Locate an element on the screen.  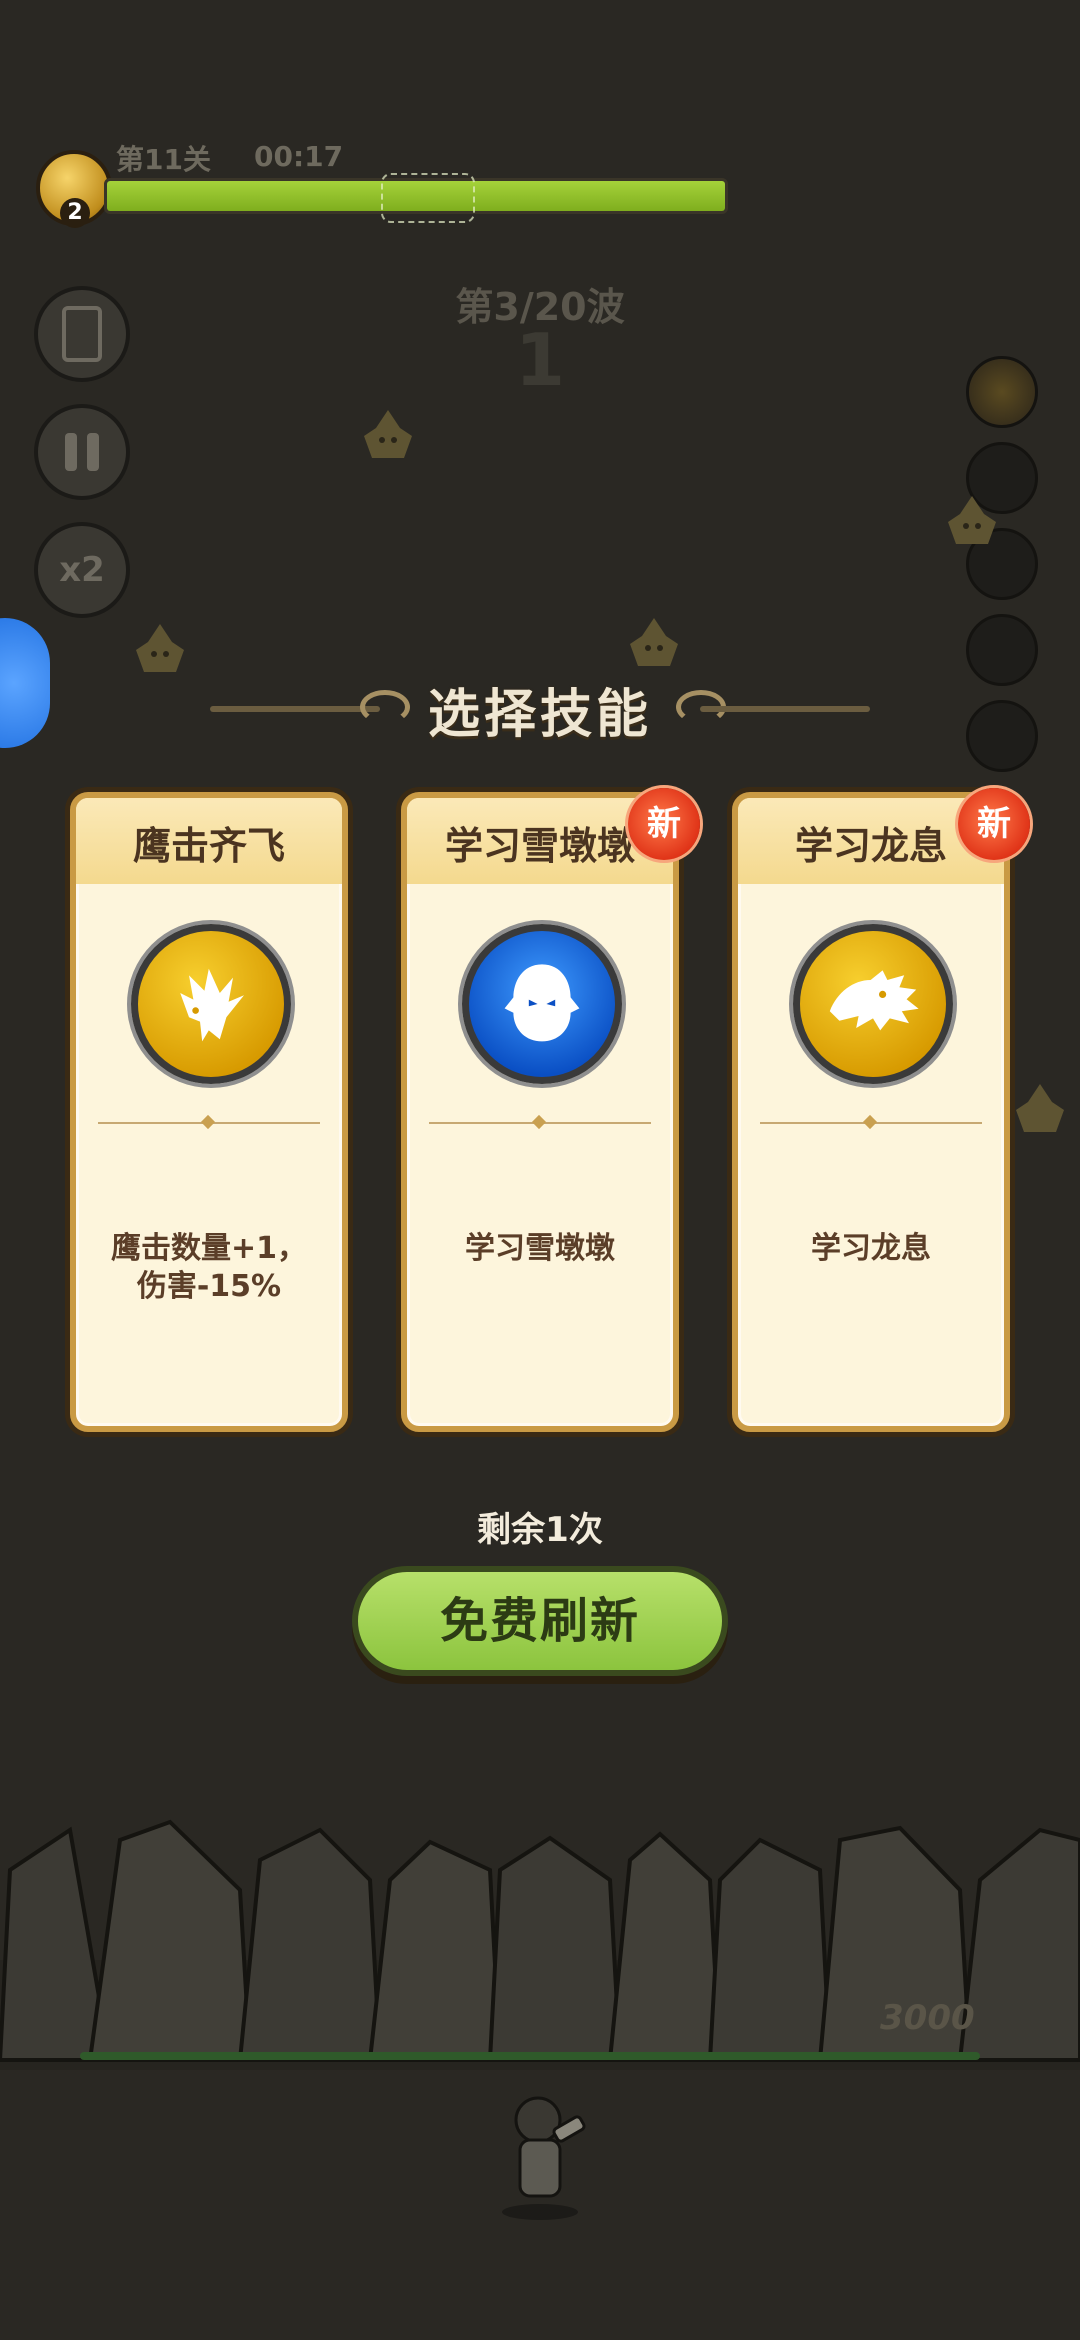
wave-countdown: 1 is located at coordinates (540, 360).